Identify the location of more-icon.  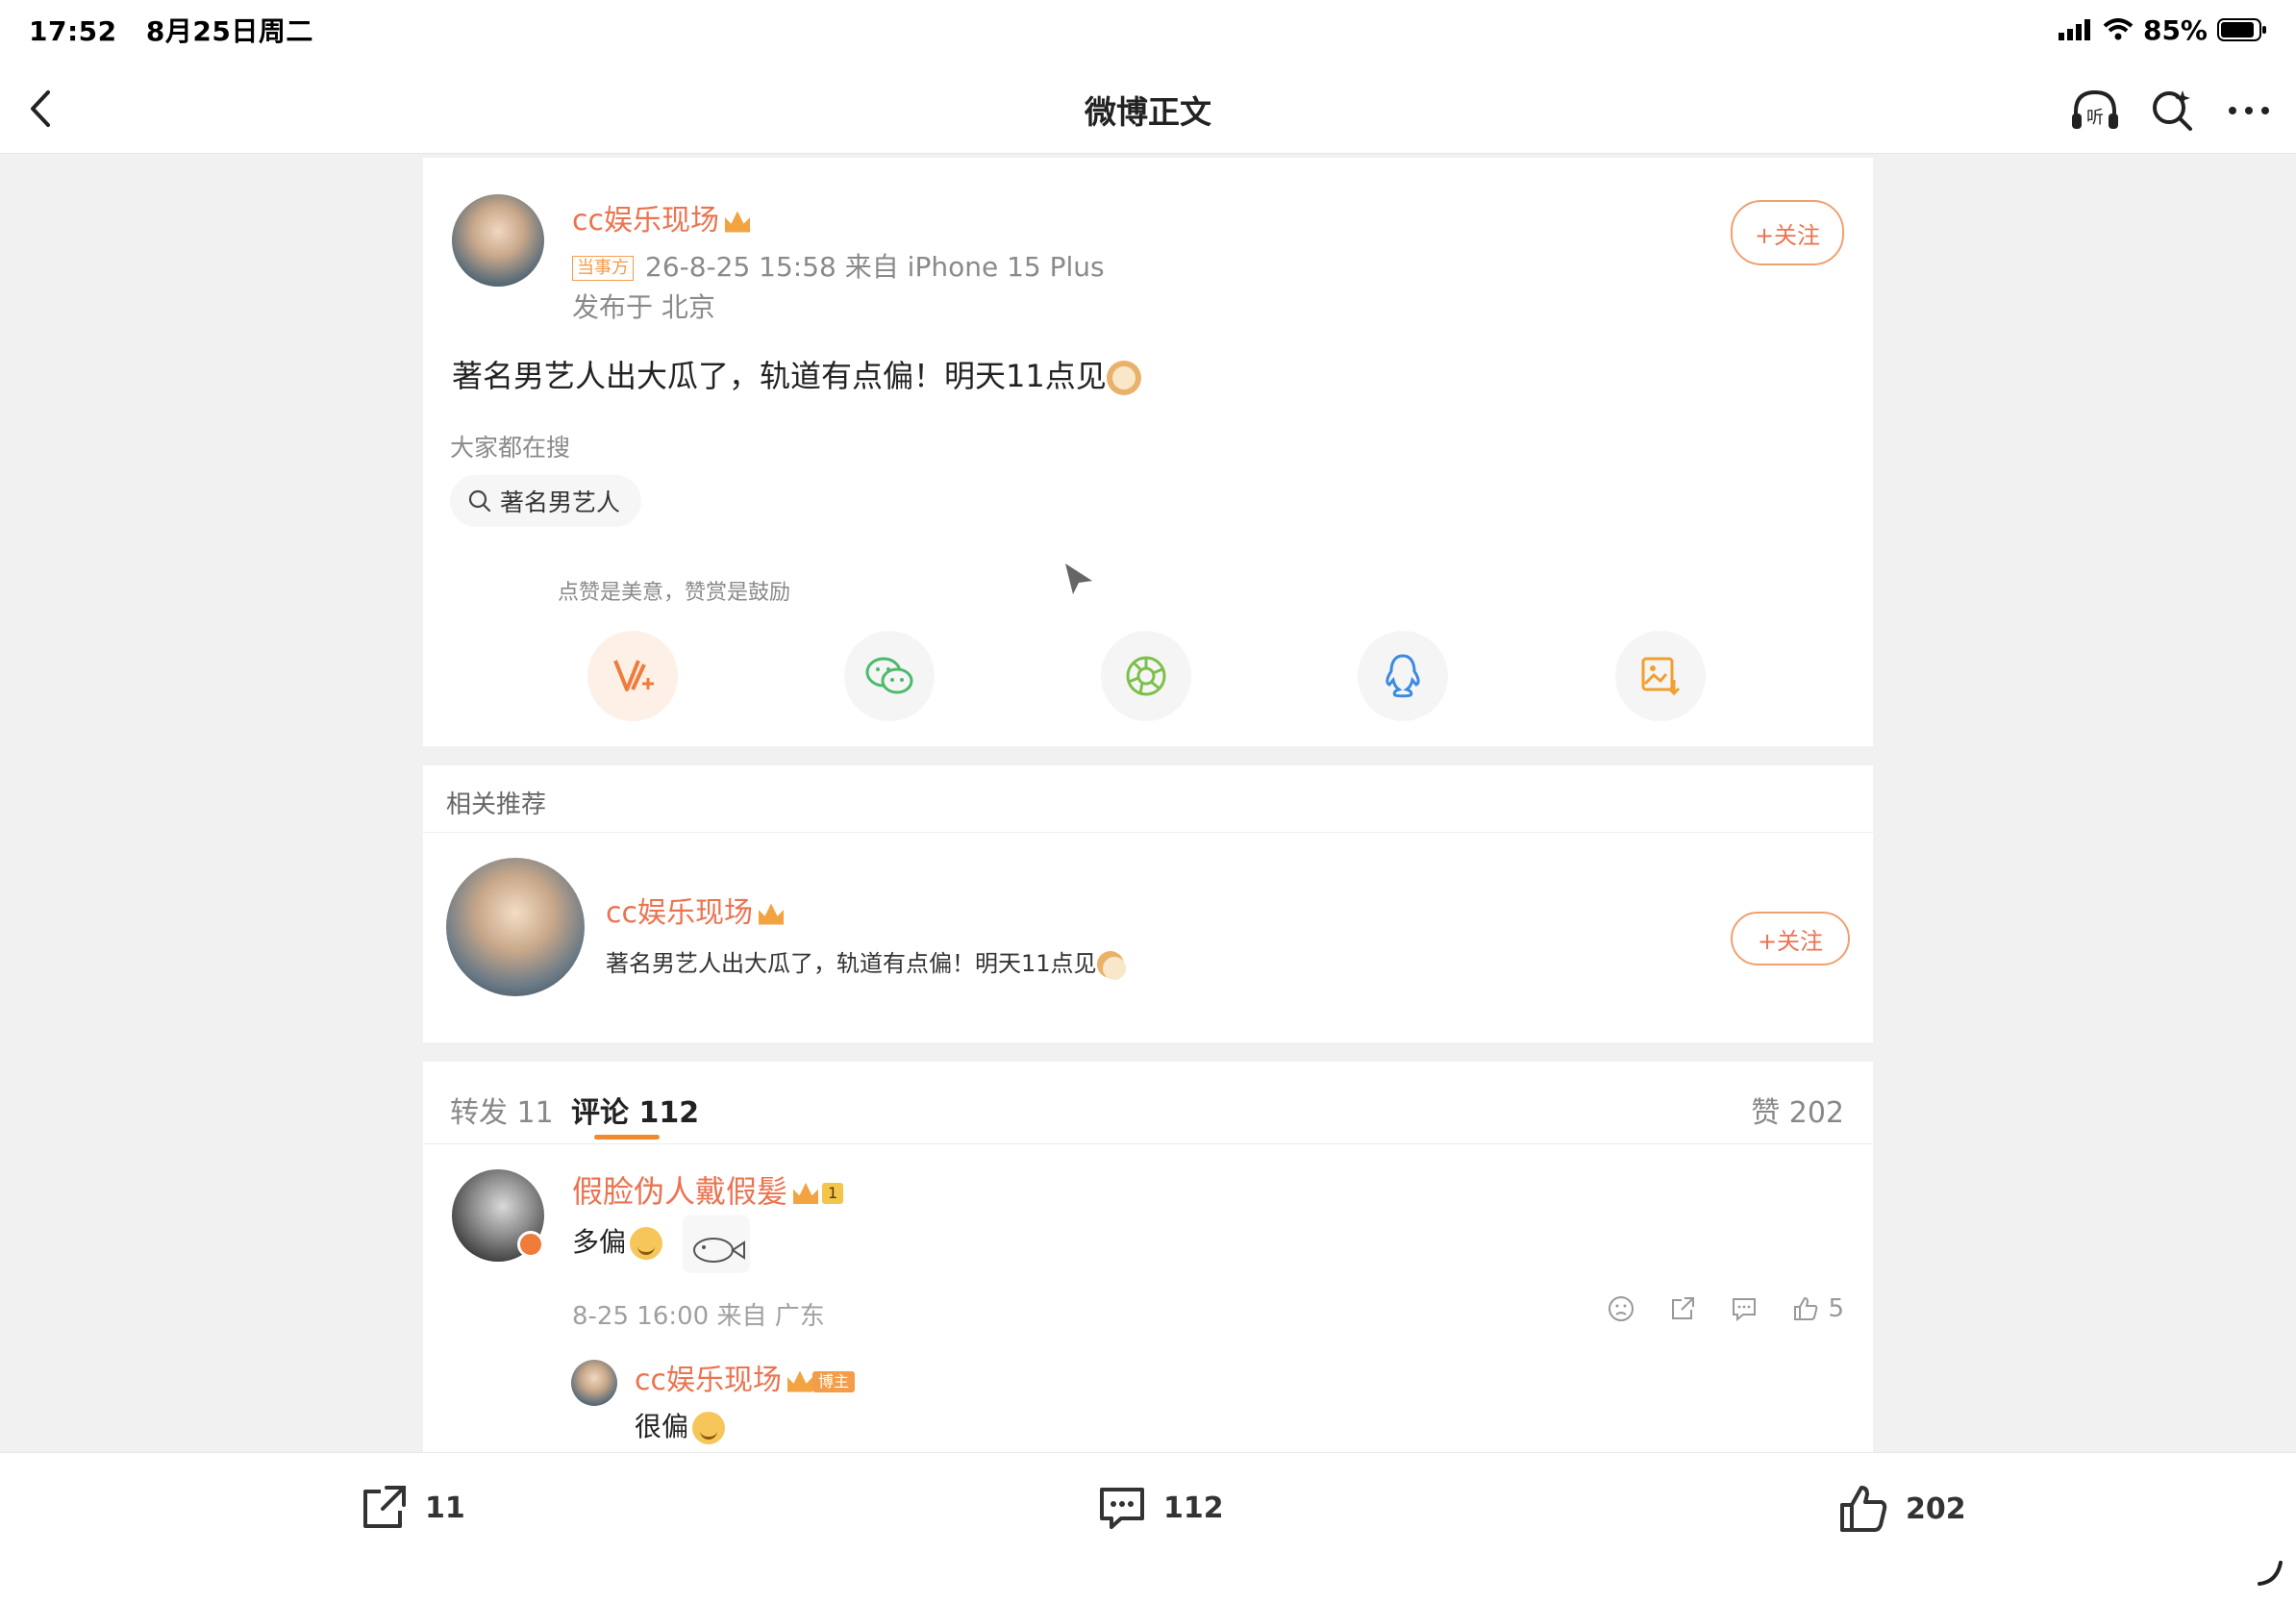
(2249, 110).